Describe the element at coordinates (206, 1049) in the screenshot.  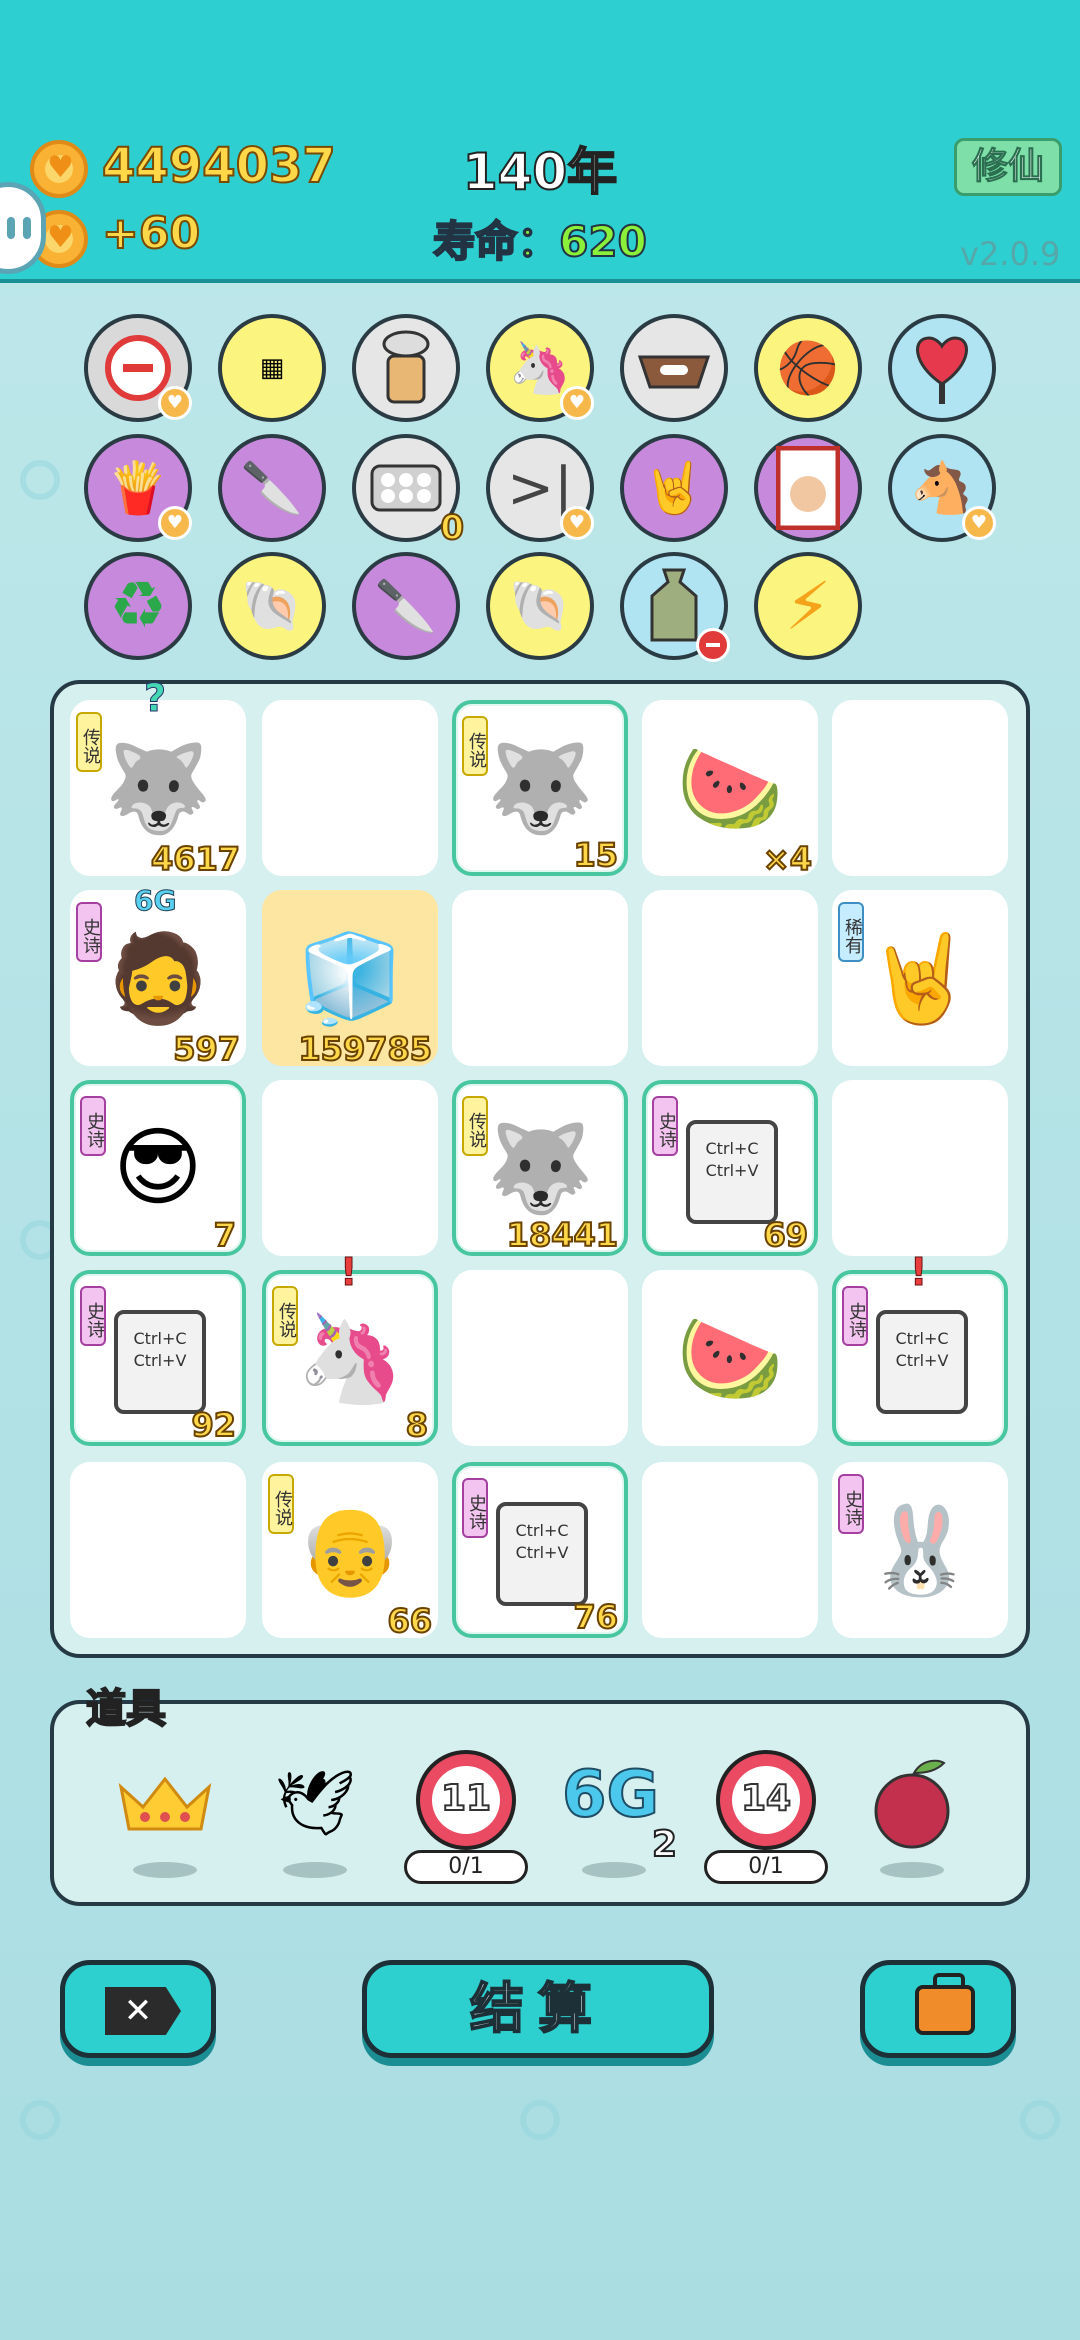
I see `cell-value: 597` at that location.